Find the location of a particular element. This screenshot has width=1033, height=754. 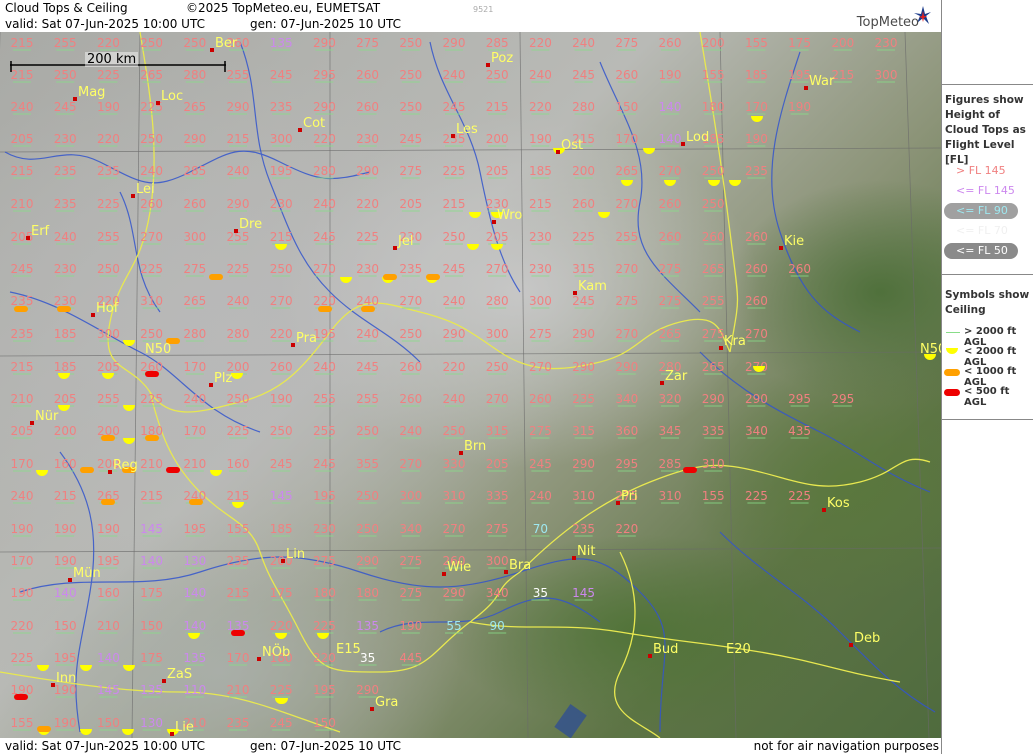

city-label: Lie is located at coordinates (184, 727).